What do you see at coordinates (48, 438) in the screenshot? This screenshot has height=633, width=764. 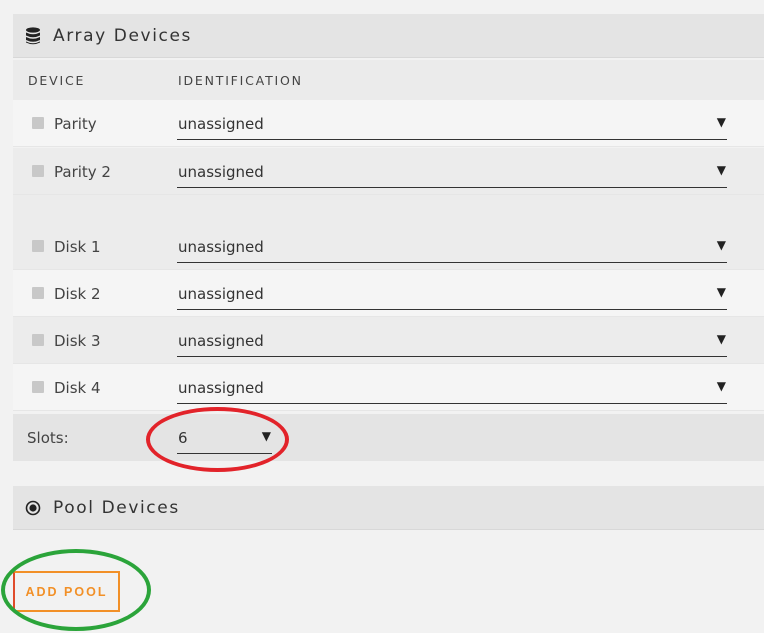 I see `slots-label: Slots:` at bounding box center [48, 438].